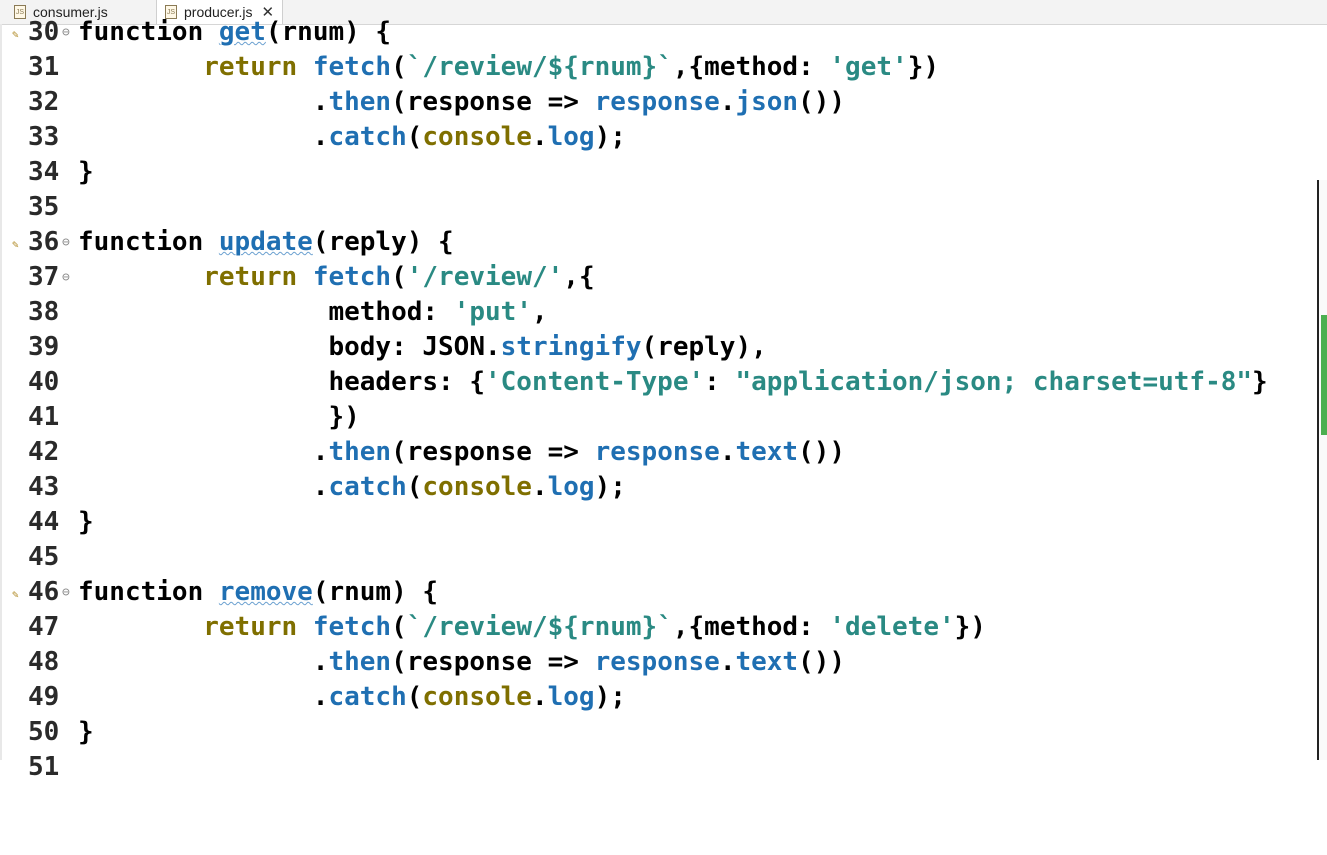  I want to click on code-line: ✎ 36 ⊖ function update(reply) {, so click(227, 242).